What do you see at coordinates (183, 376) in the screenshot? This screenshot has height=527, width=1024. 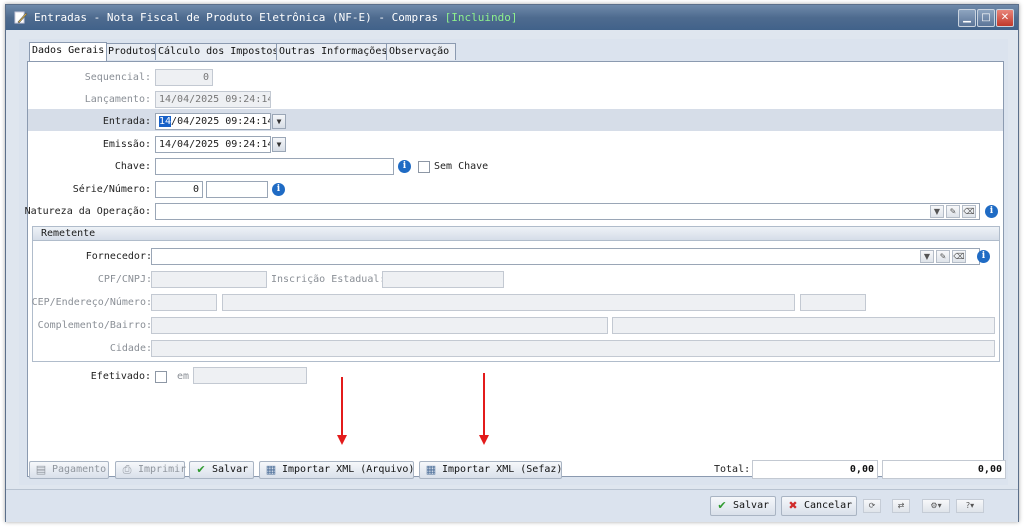 I see `efetivado-em-label: em` at bounding box center [183, 376].